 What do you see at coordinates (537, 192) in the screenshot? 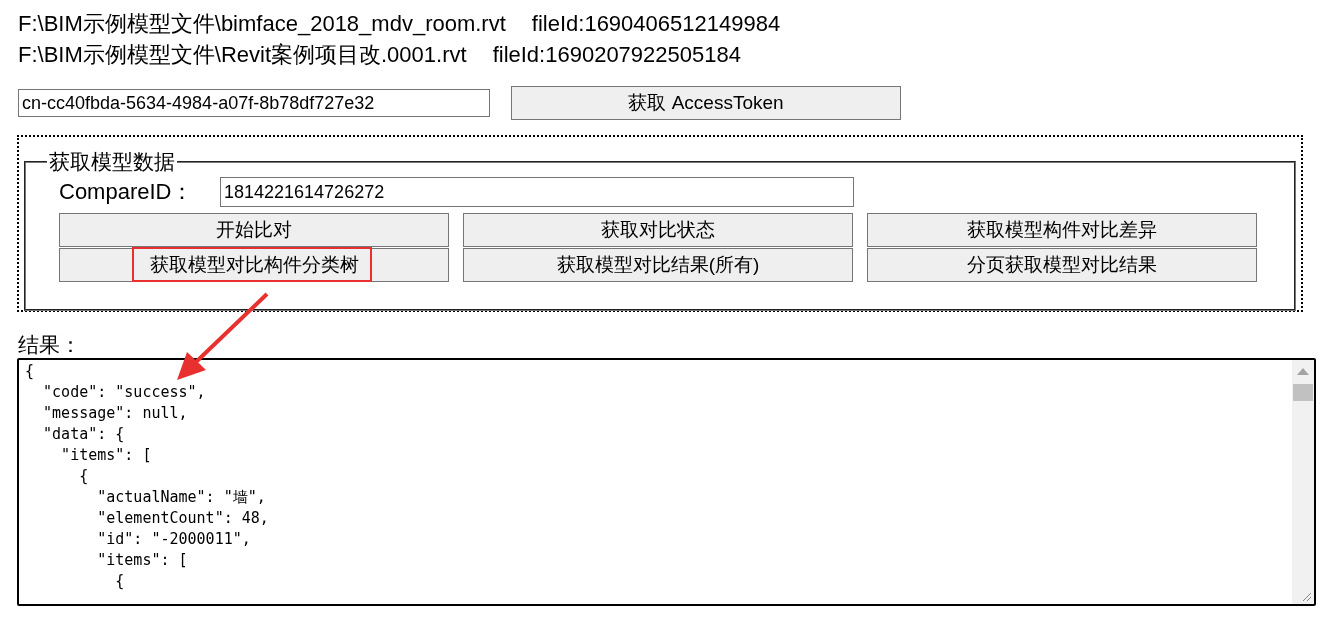
I see `compare-id-field: 1814221614726272` at bounding box center [537, 192].